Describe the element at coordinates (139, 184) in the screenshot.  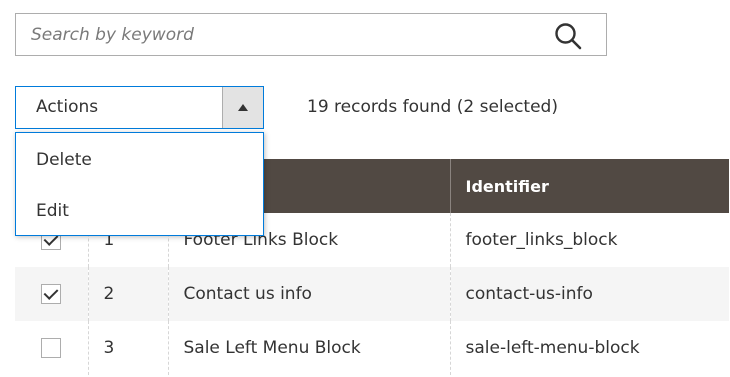
I see `actions-menu: Delete Edit` at that location.